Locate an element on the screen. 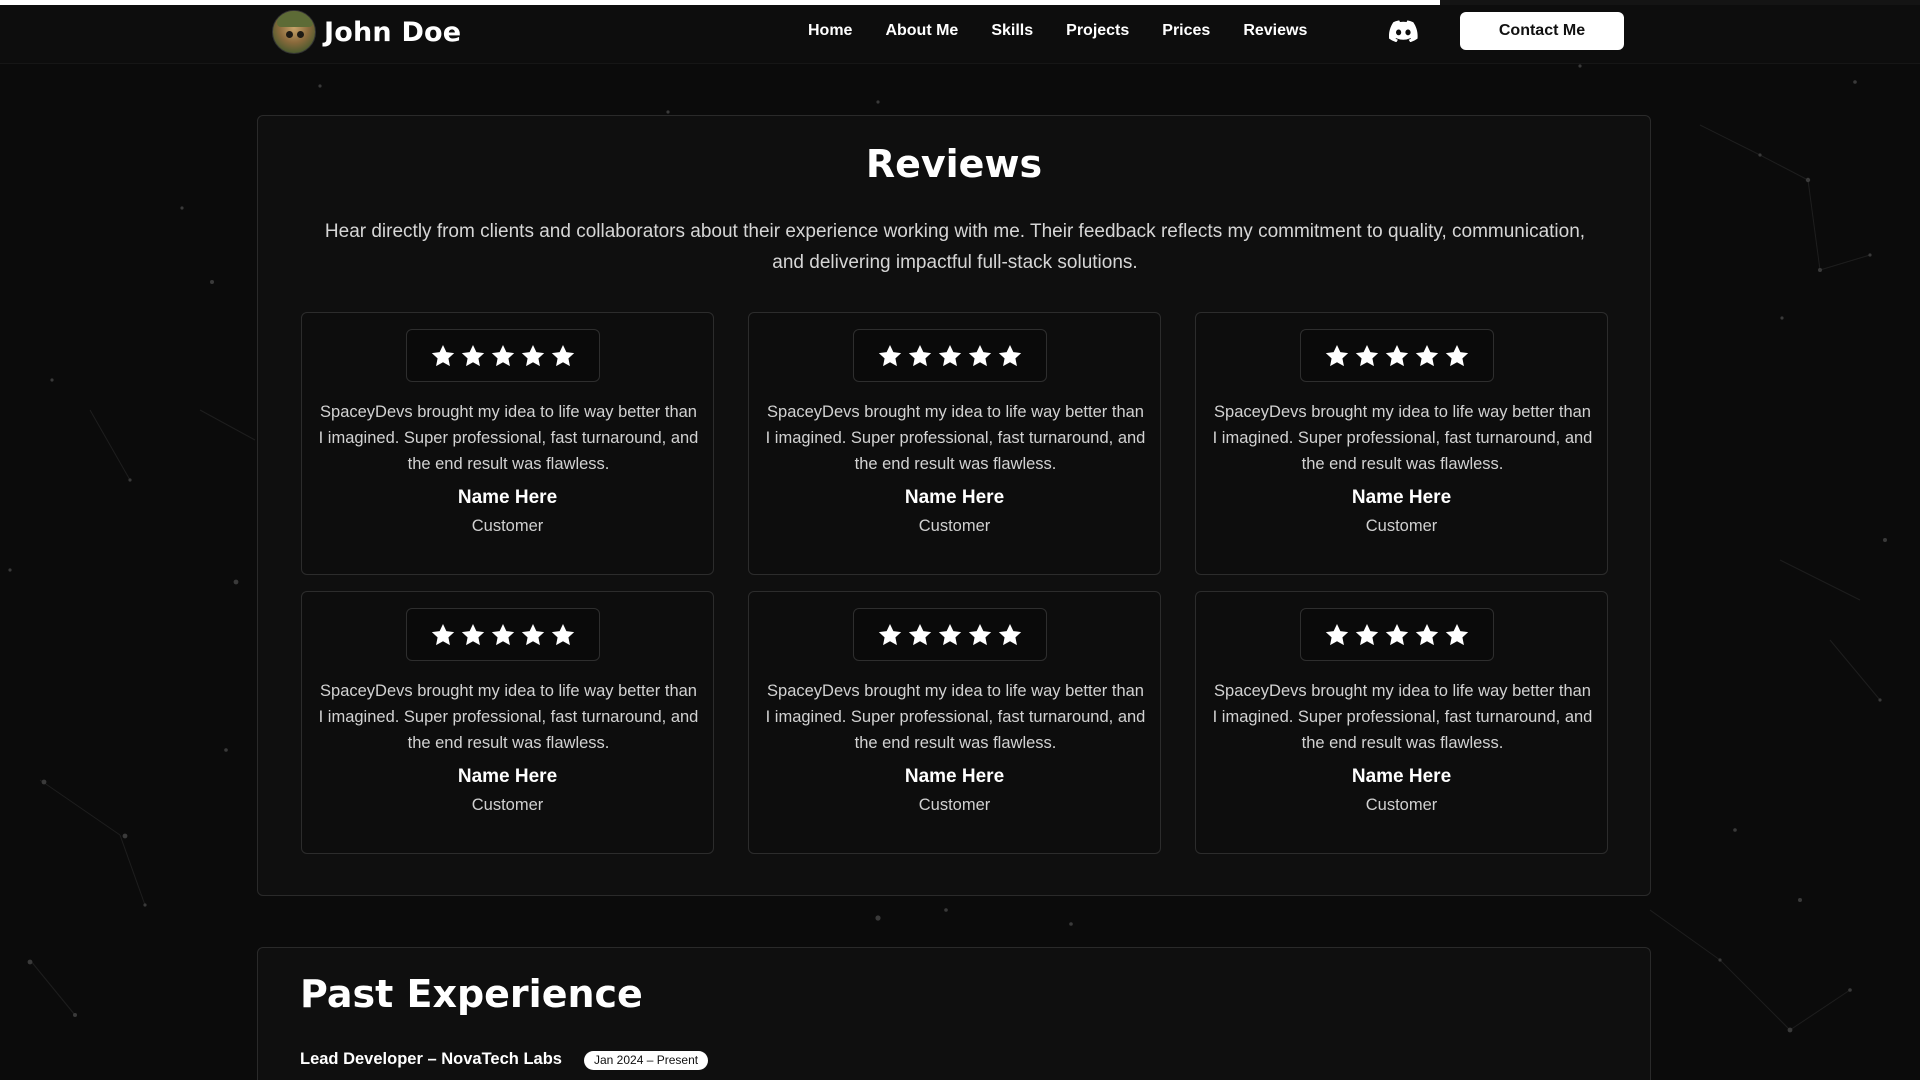  discord-icon is located at coordinates (1403, 31).